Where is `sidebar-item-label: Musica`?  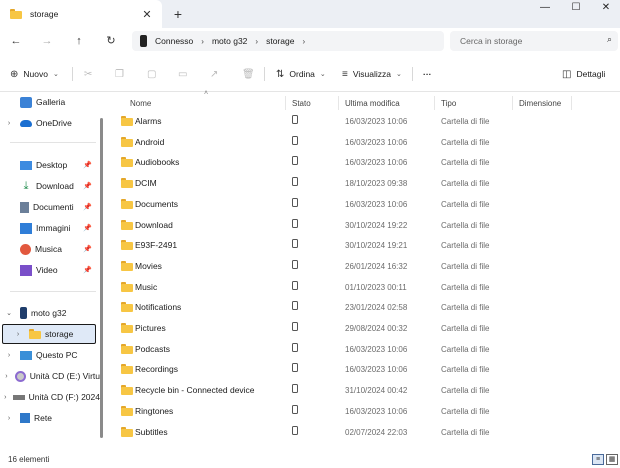
sidebar-item-label: Musica is located at coordinates (48, 249).